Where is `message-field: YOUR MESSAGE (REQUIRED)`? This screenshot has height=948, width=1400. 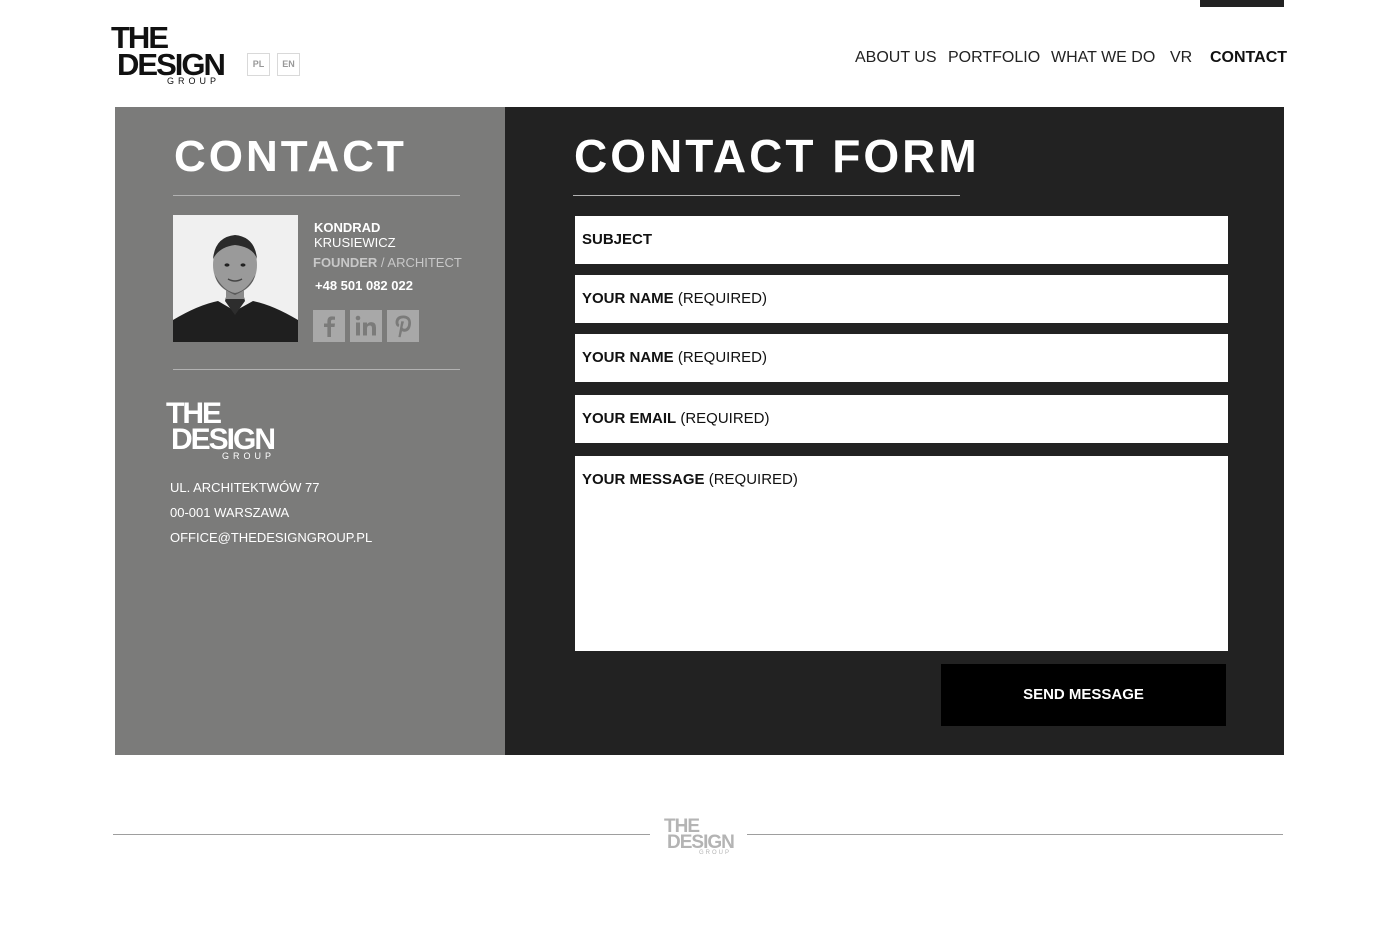
message-field: YOUR MESSAGE (REQUIRED) is located at coordinates (901, 553).